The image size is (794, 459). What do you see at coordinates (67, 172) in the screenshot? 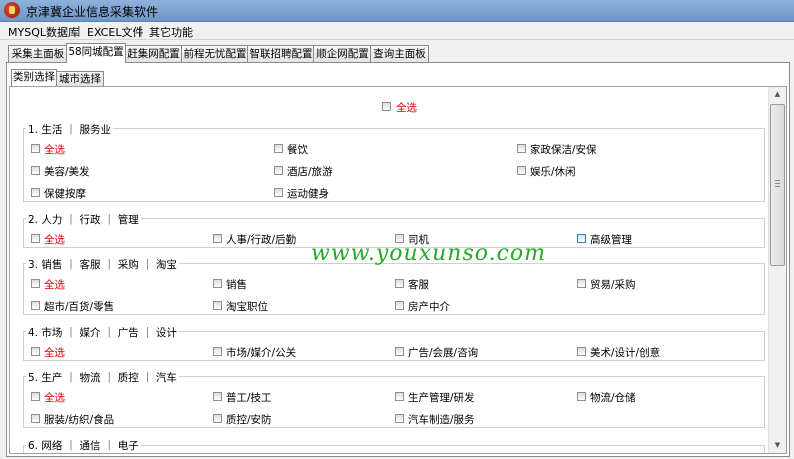
I see `checkbox-label: 美容/美发` at bounding box center [67, 172].